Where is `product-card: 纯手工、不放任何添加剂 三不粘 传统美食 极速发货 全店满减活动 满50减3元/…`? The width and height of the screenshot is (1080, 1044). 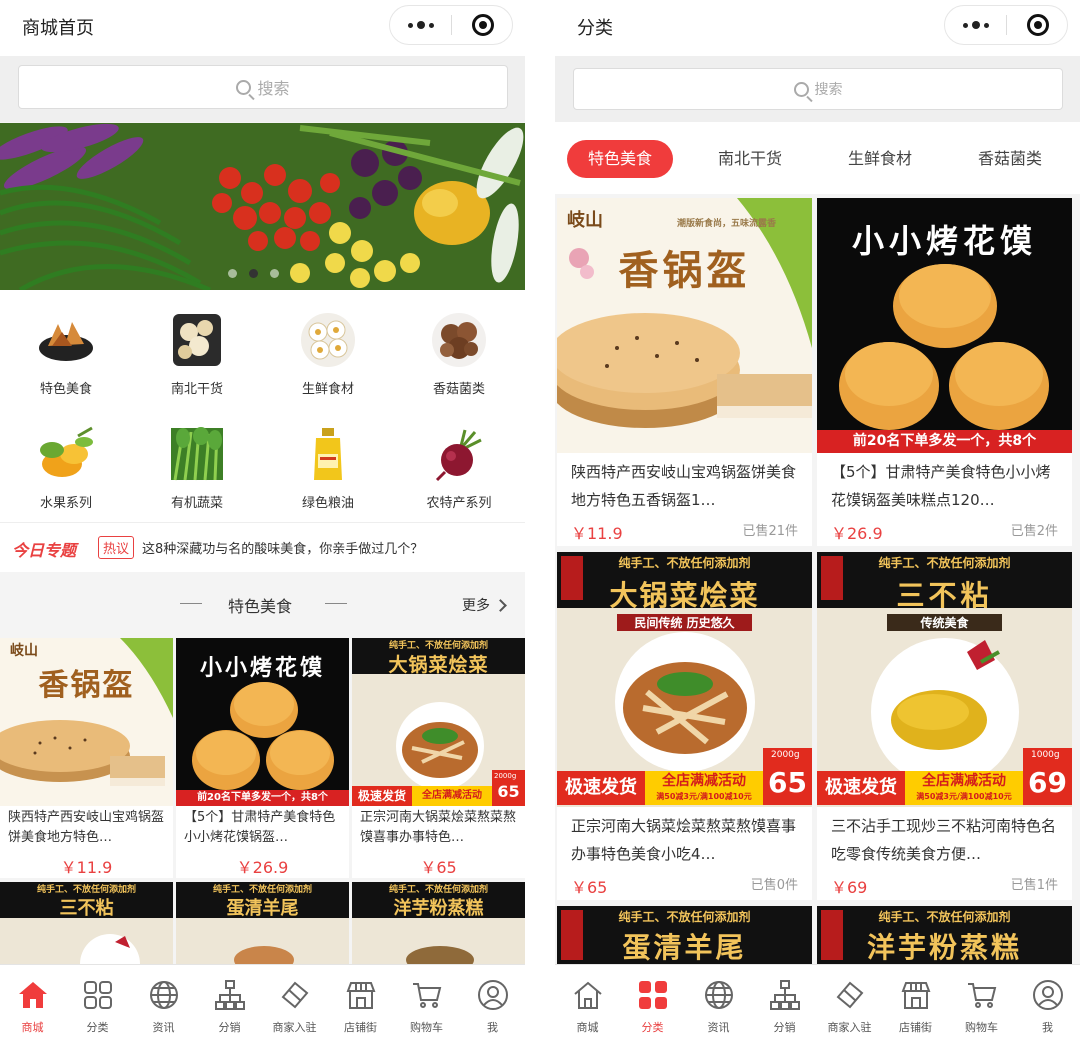 product-card: 纯手工、不放任何添加剂 三不粘 传统美食 极速发货 全店满减活动 满50减3元/… is located at coordinates (944, 726).